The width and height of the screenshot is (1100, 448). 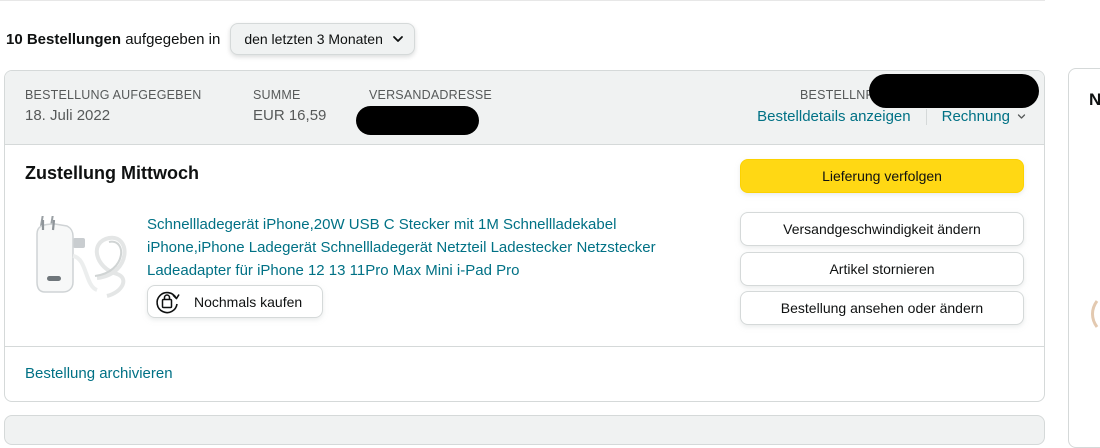 What do you see at coordinates (1094, 314) in the screenshot?
I see `side-panel-thumbnail` at bounding box center [1094, 314].